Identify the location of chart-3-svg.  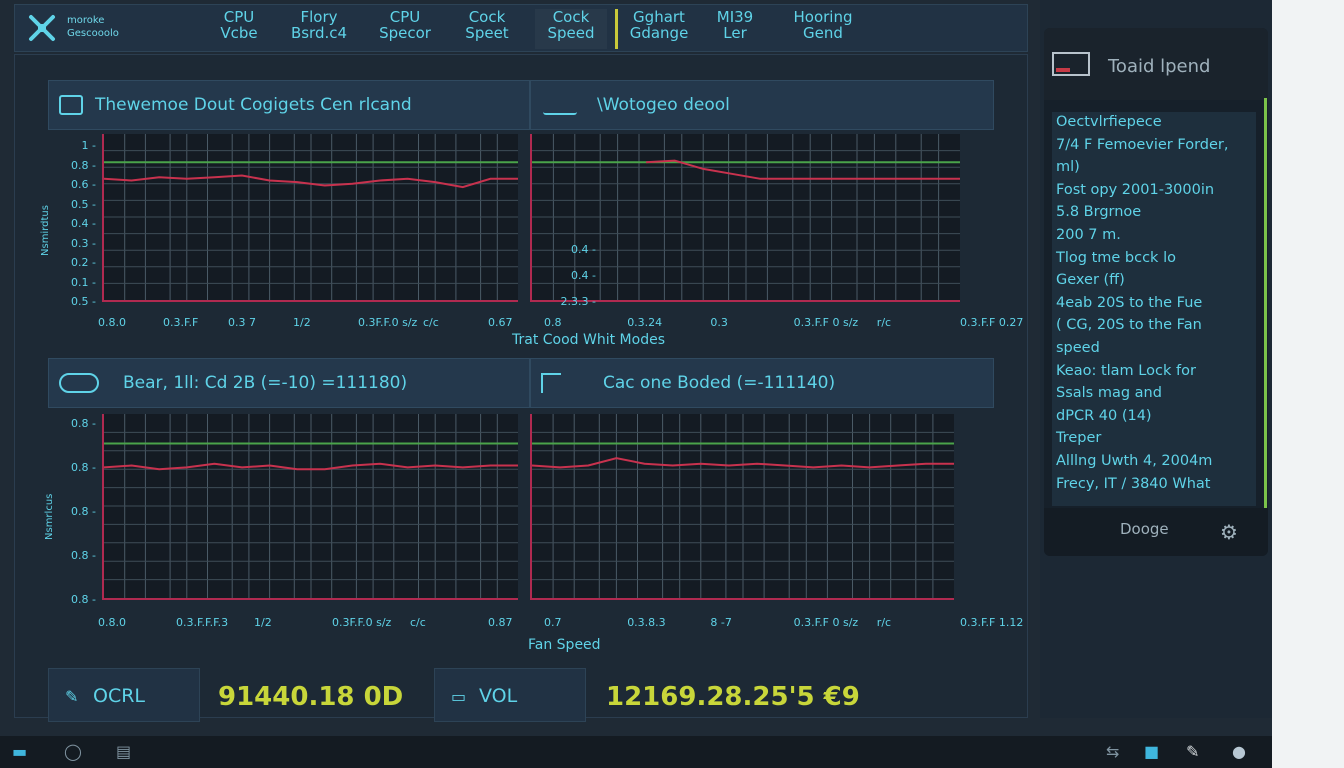
(311, 506).